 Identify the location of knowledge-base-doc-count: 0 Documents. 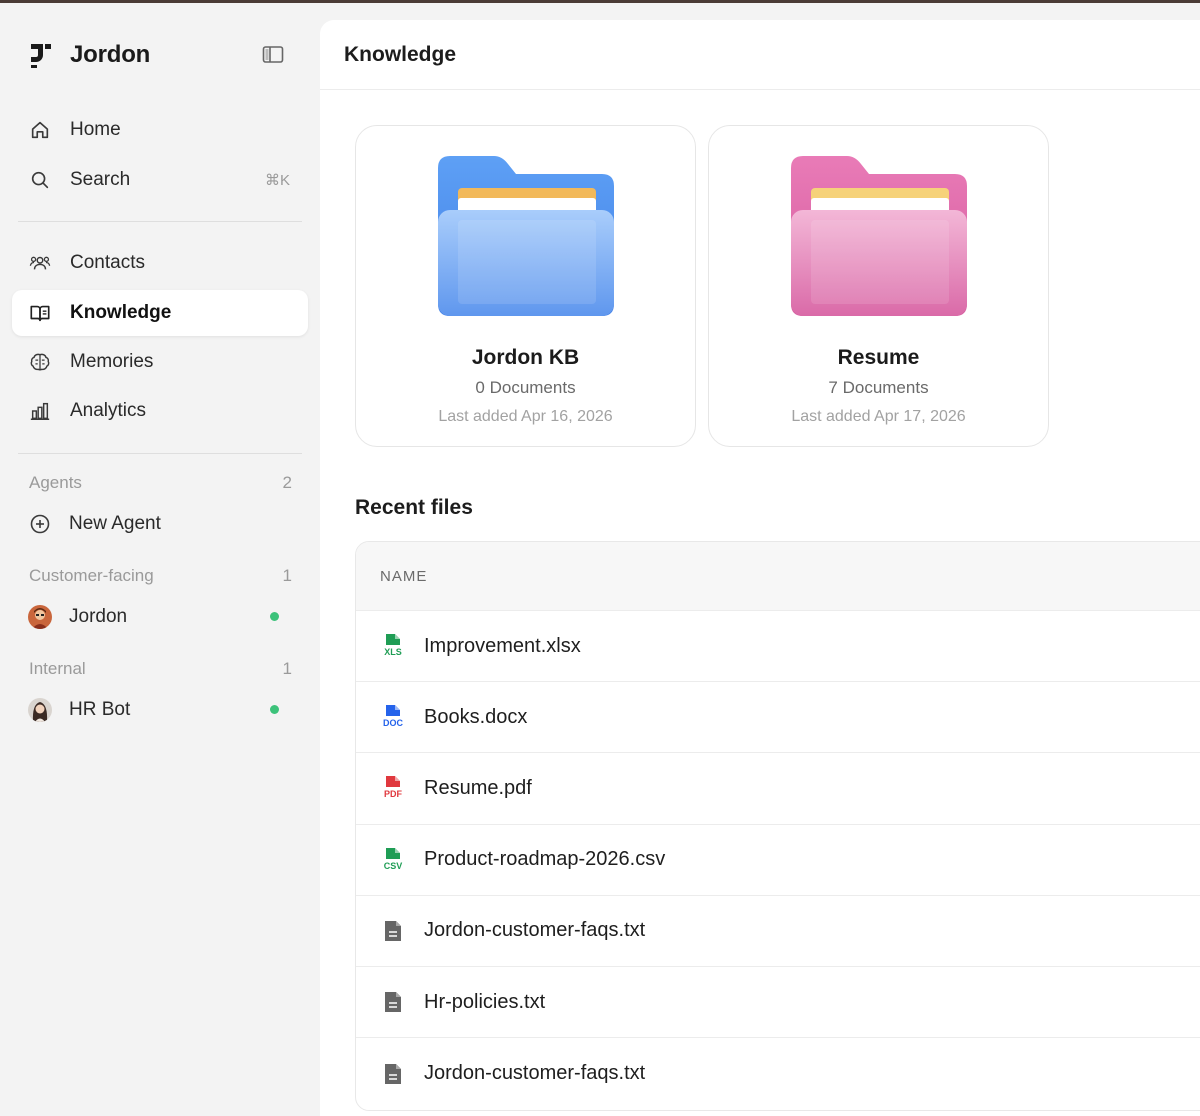
(525, 387).